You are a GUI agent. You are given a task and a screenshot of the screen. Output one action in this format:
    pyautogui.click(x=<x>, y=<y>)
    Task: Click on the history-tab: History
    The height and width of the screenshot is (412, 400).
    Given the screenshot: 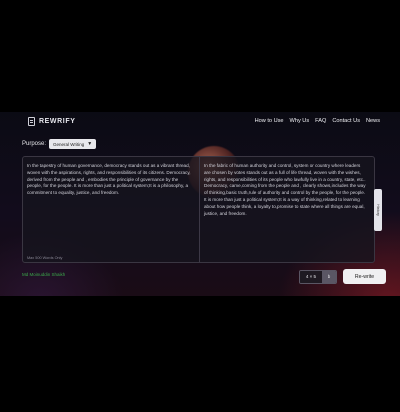 What is the action you would take?
    pyautogui.click(x=378, y=210)
    